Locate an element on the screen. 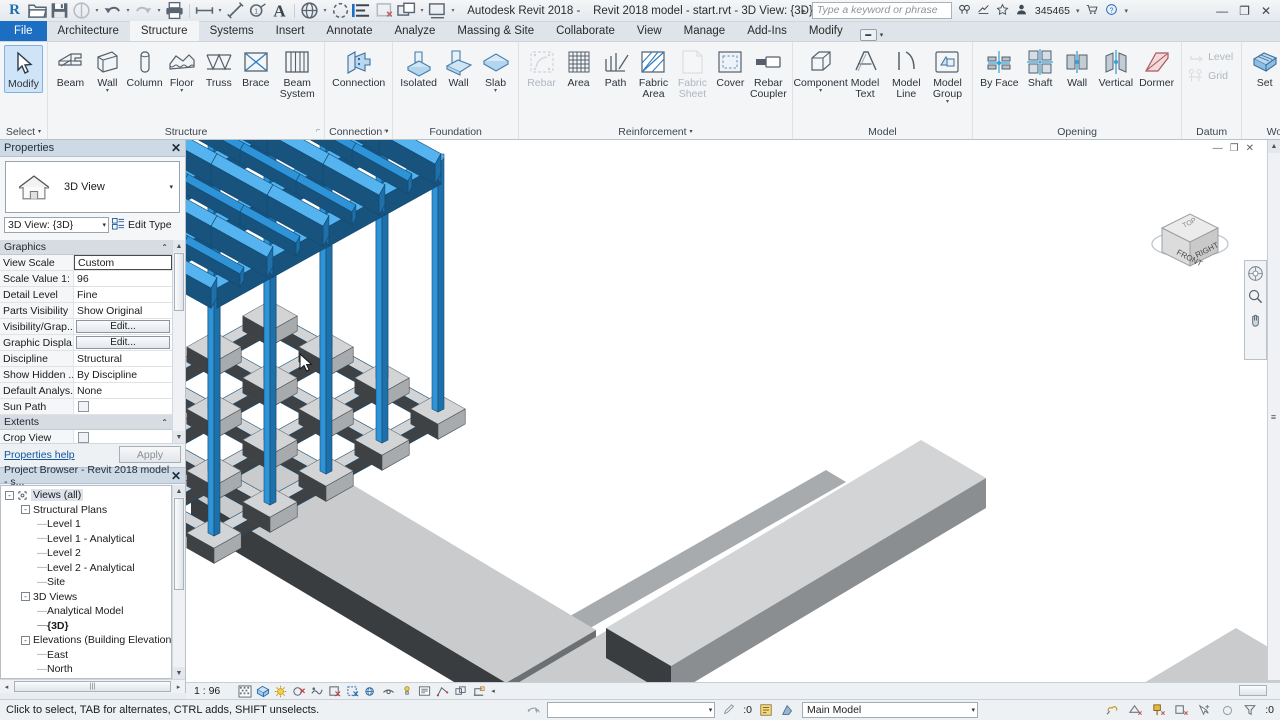  pb-hscroll-right-icon: ▸ is located at coordinates (178, 687).